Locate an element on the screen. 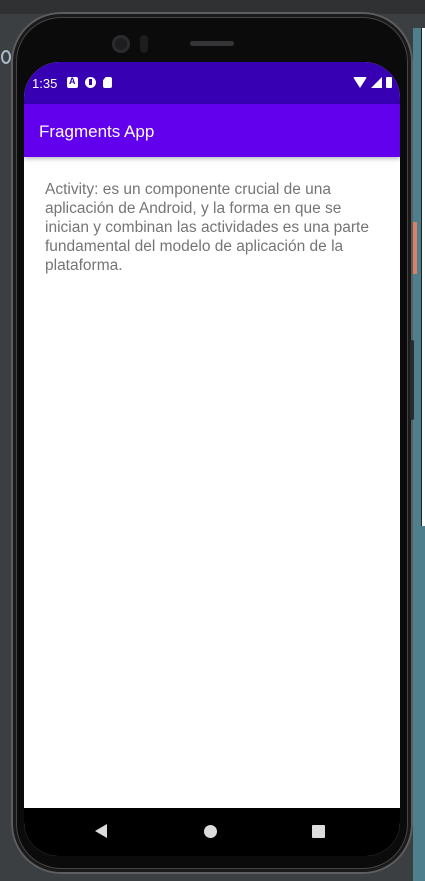 The height and width of the screenshot is (881, 425). status-bar: 1:35 is located at coordinates (212, 83).